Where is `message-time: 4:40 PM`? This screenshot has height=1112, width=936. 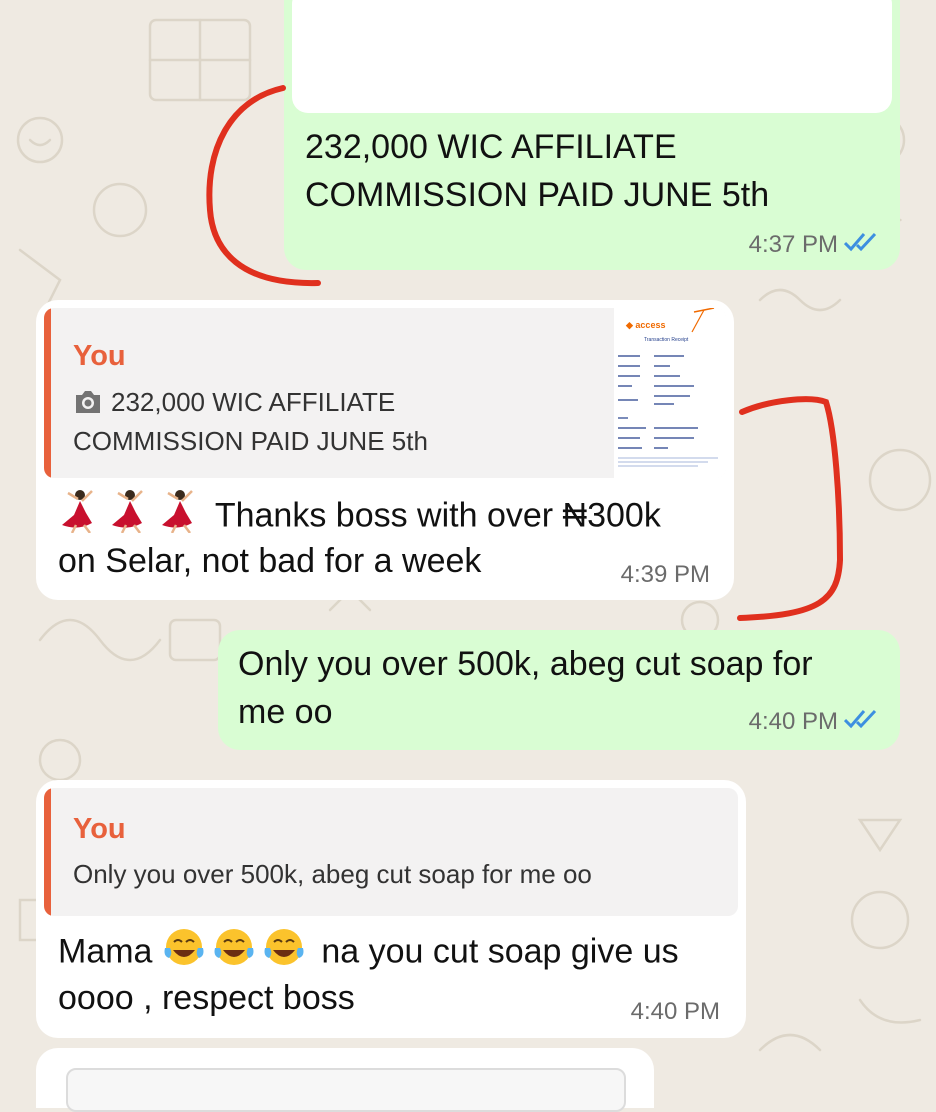 message-time: 4:40 PM is located at coordinates (813, 722).